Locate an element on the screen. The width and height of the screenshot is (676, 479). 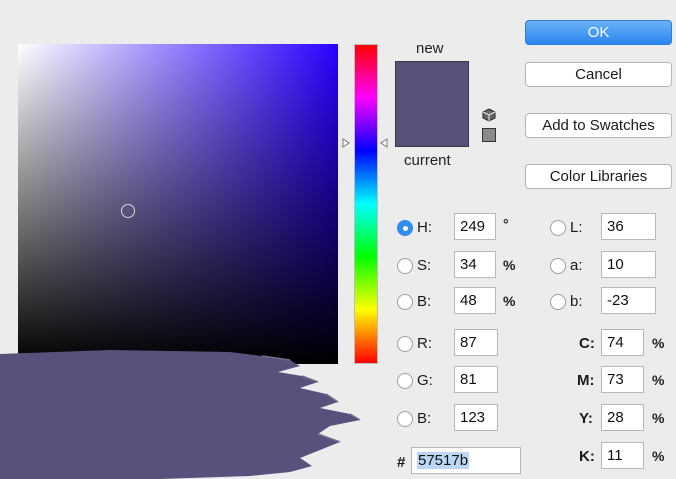
cancel-button: Cancel is located at coordinates (598, 74).